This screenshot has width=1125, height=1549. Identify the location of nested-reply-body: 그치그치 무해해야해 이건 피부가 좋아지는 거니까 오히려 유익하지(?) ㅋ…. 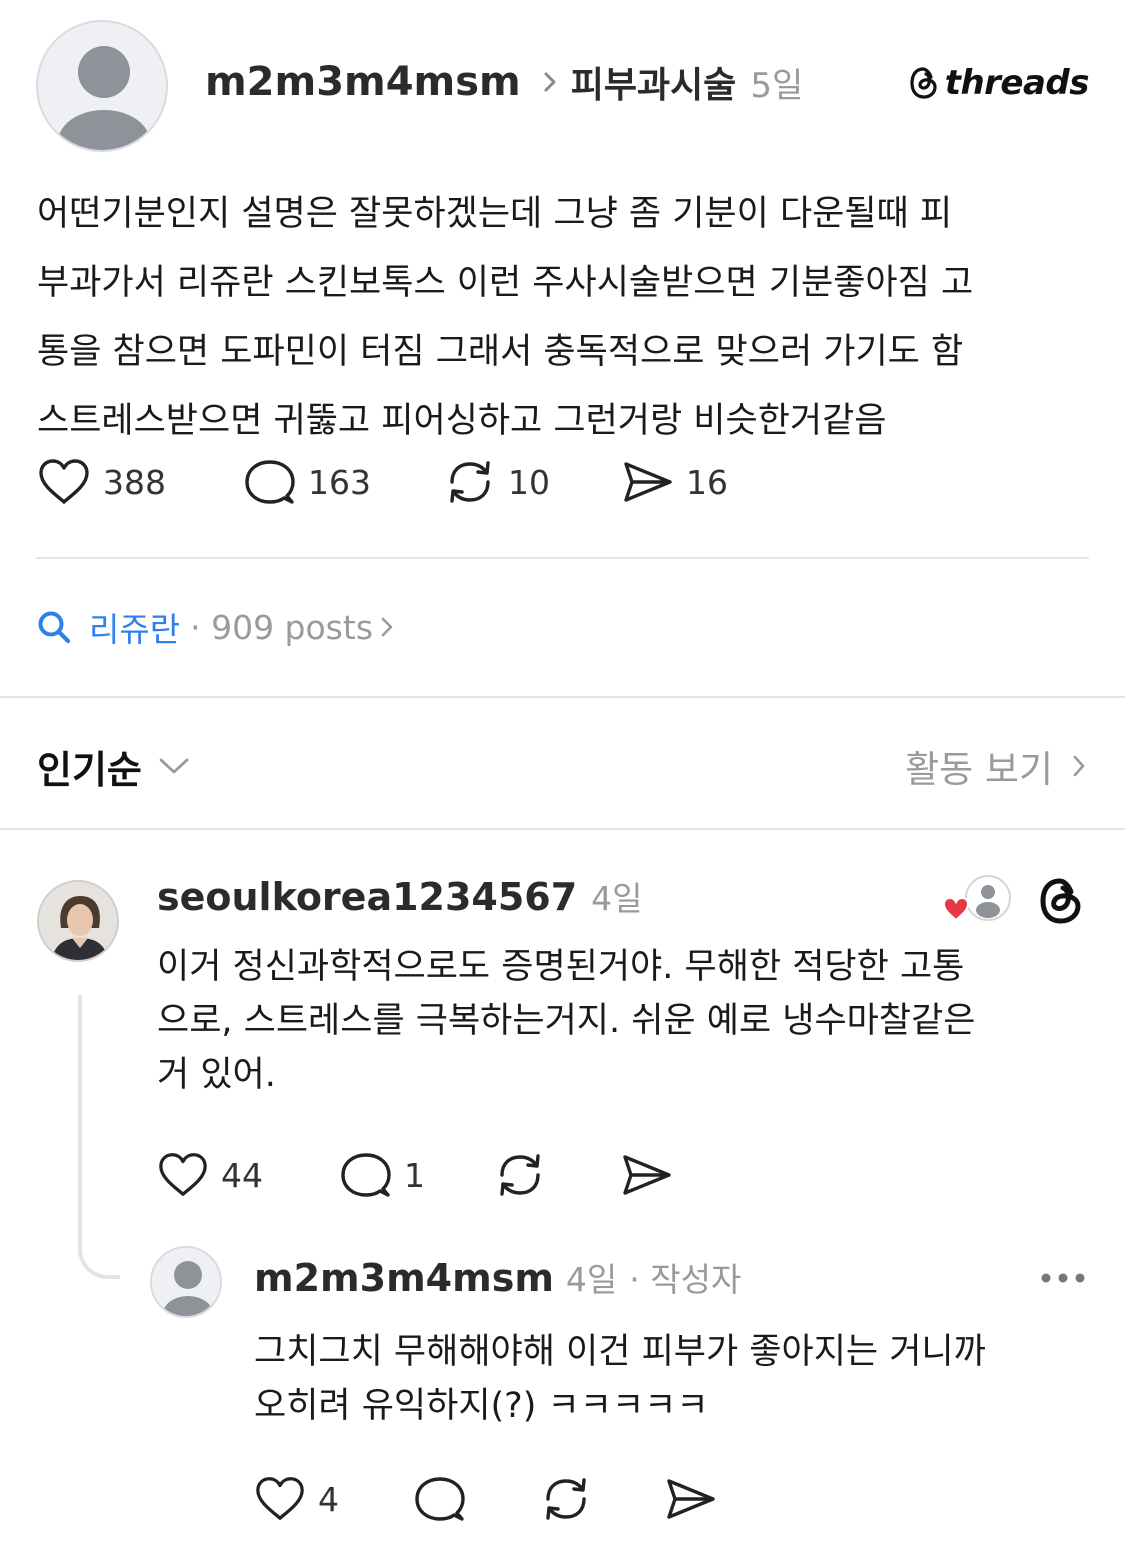
(674, 1379).